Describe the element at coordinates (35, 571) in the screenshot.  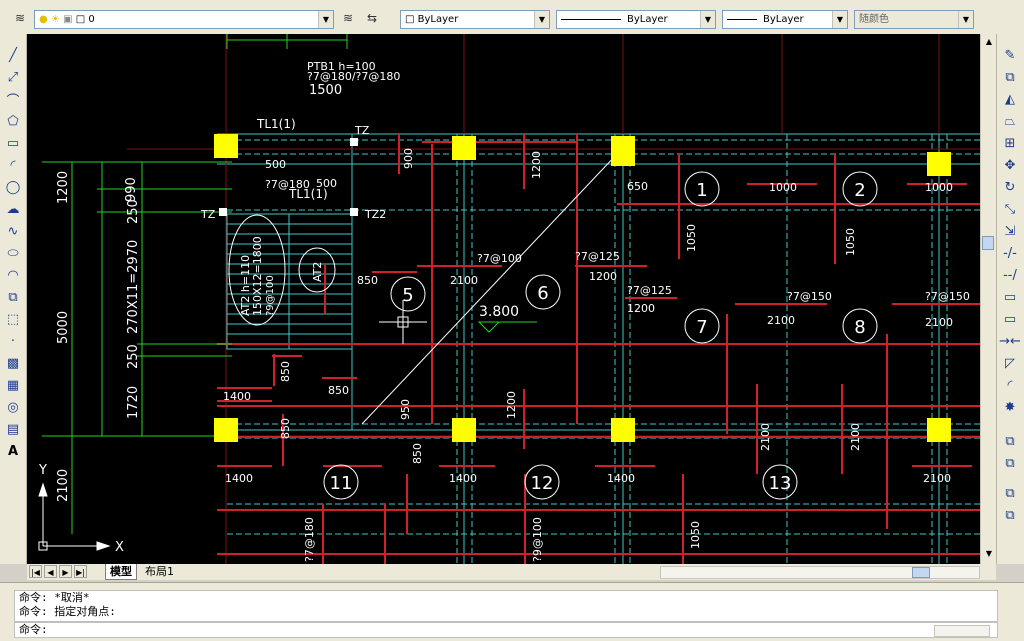
I see `first-tab-icon: |◀` at that location.